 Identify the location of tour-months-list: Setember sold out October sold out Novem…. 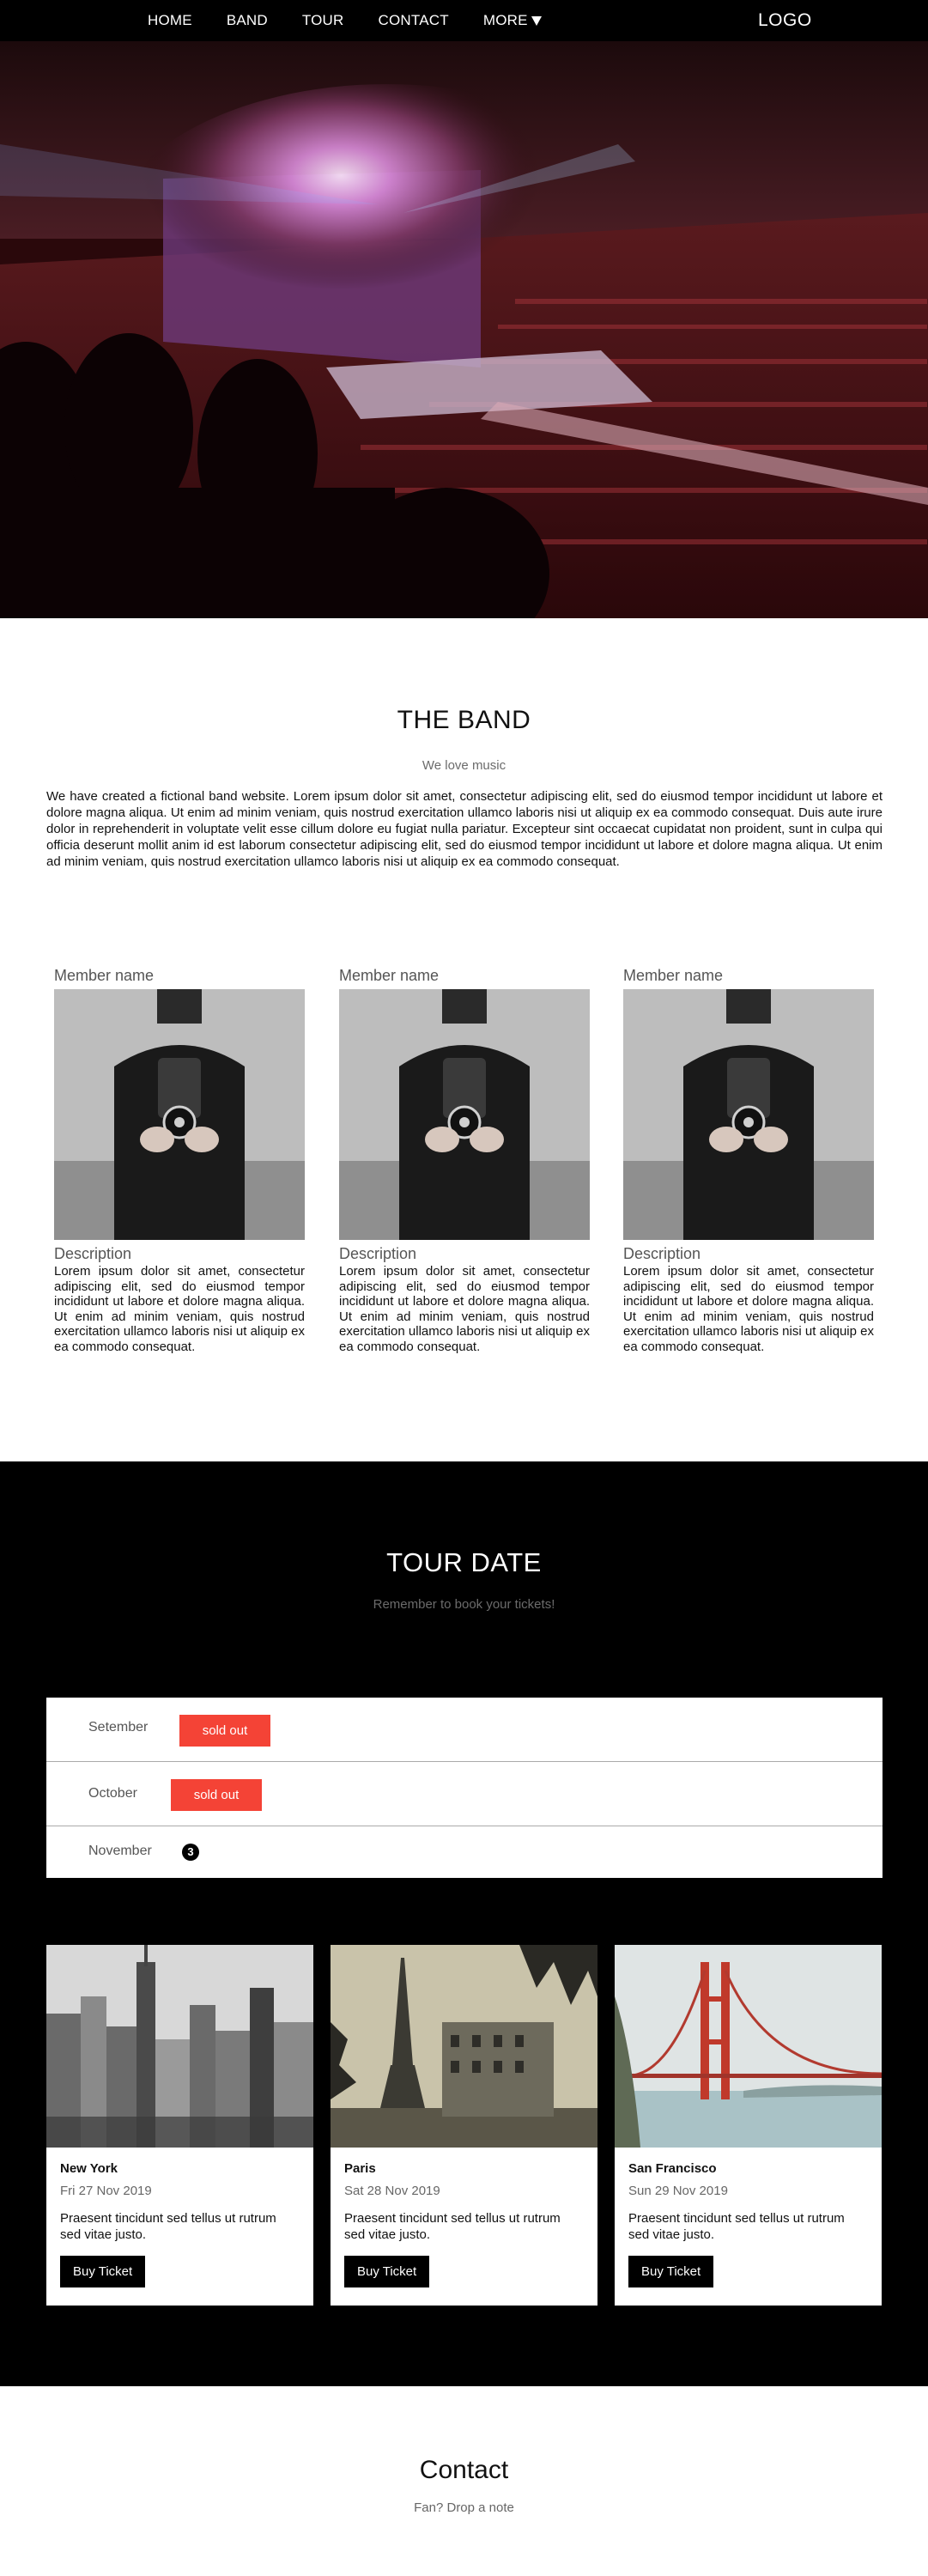
(464, 1788).